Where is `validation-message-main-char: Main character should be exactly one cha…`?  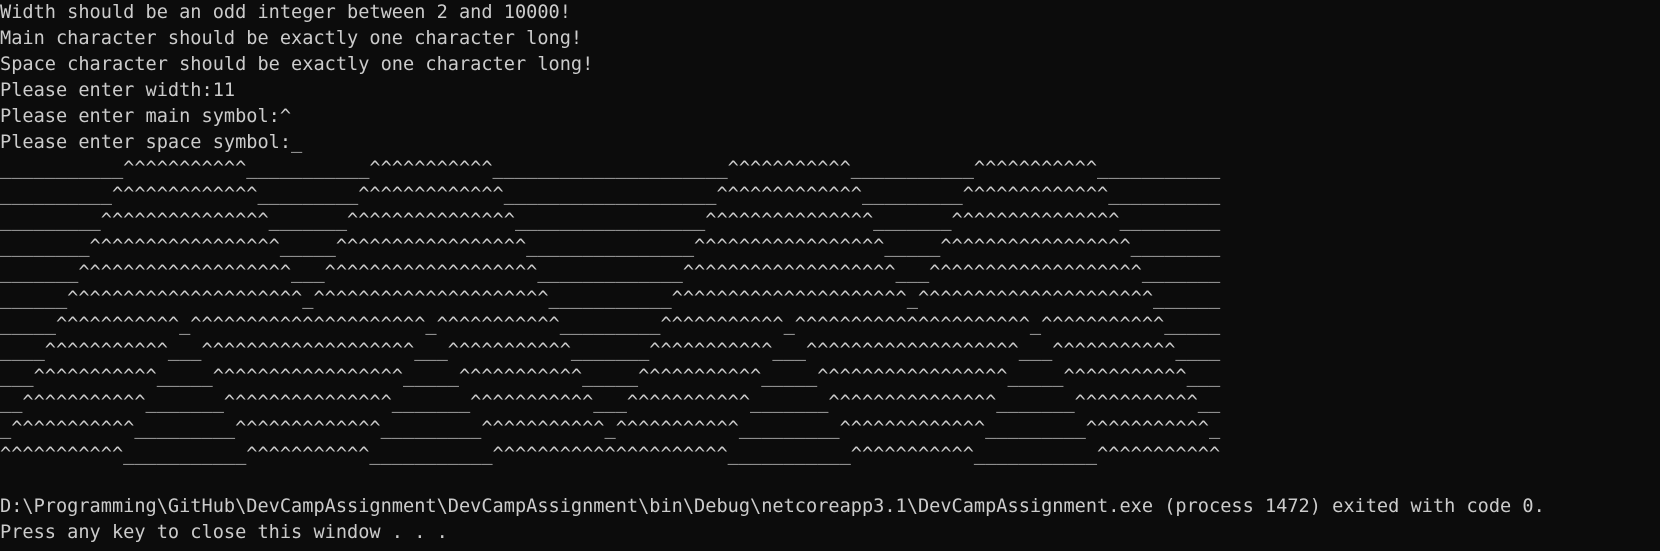
validation-message-main-char: Main character should be exactly one cha… is located at coordinates (291, 38).